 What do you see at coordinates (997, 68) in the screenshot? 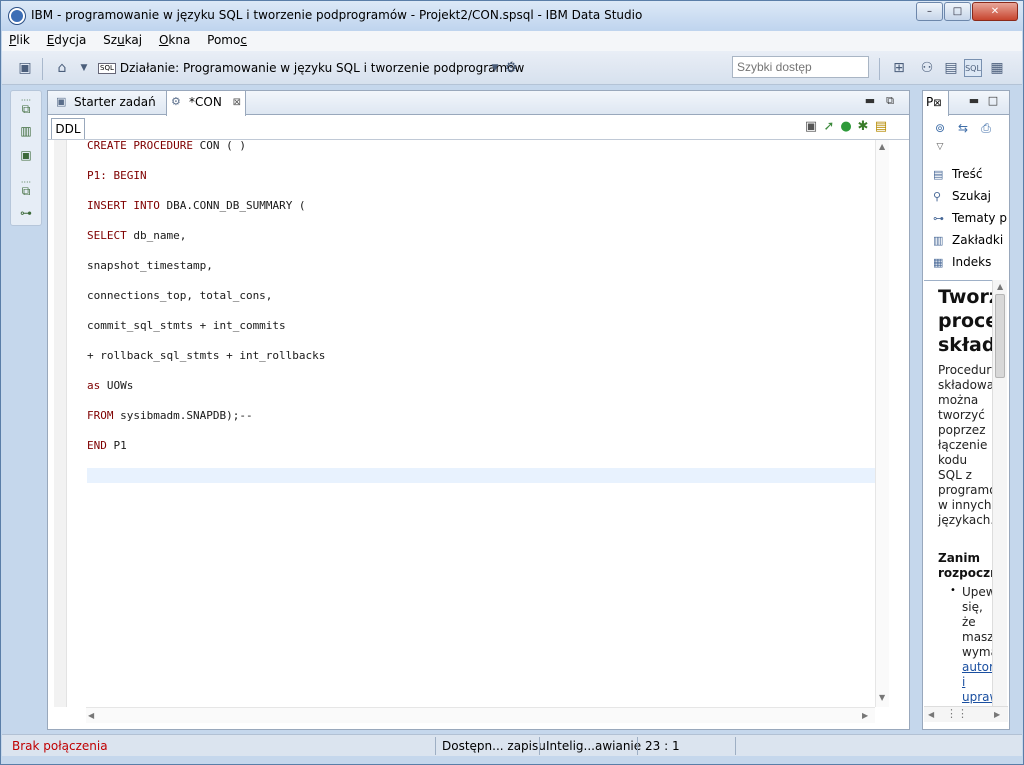
I see `monitor-perspective-icon: ▦` at bounding box center [997, 68].